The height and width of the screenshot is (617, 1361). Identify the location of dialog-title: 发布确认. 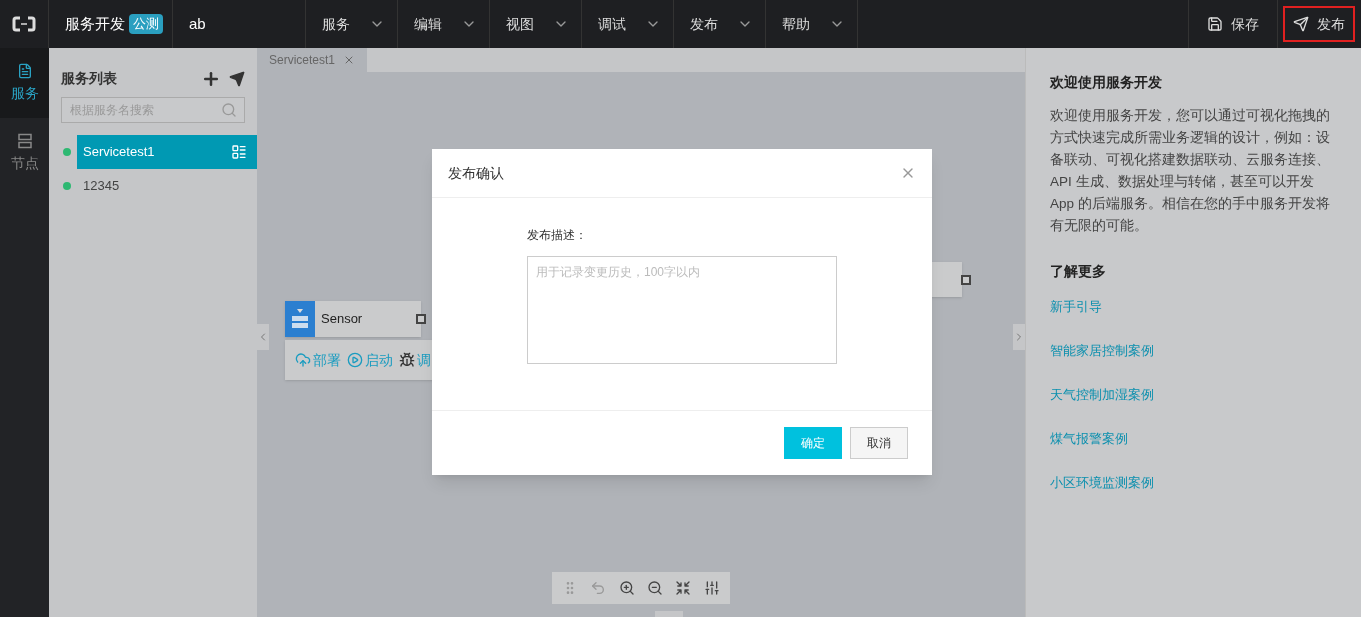
(476, 173).